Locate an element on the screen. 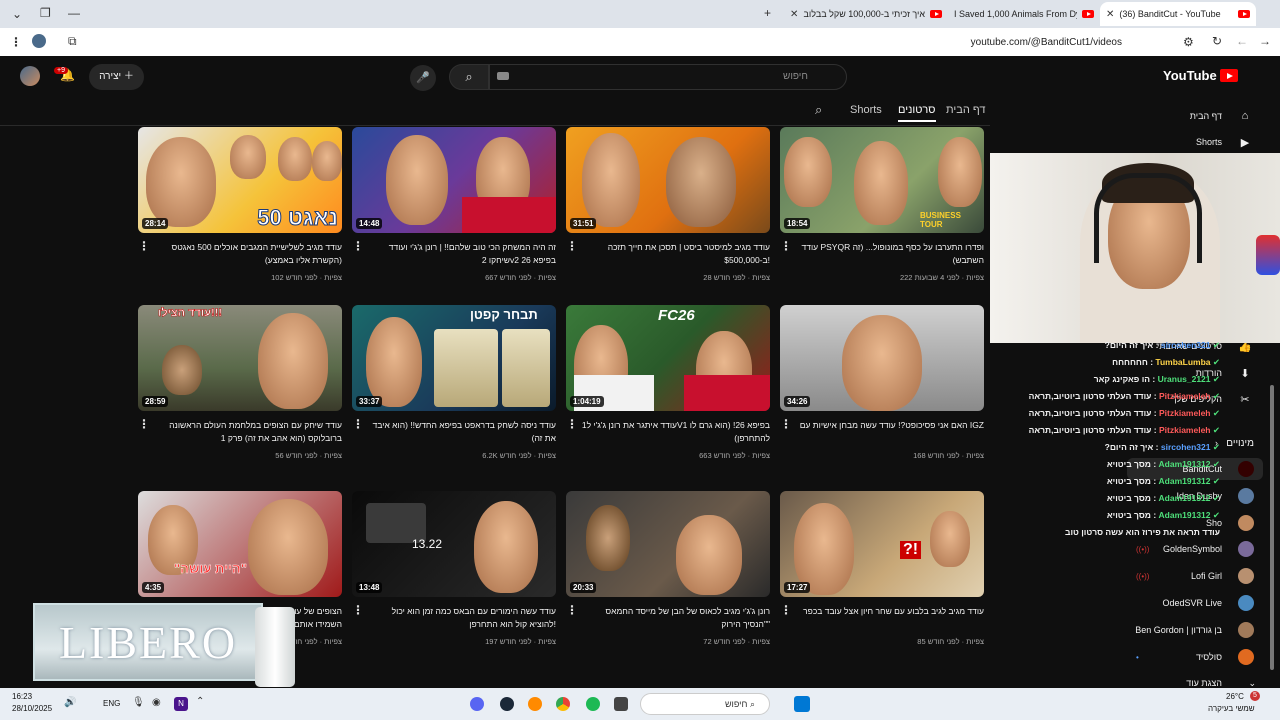  video-thumbnail: "היית עושה" 4:35 is located at coordinates (240, 544).